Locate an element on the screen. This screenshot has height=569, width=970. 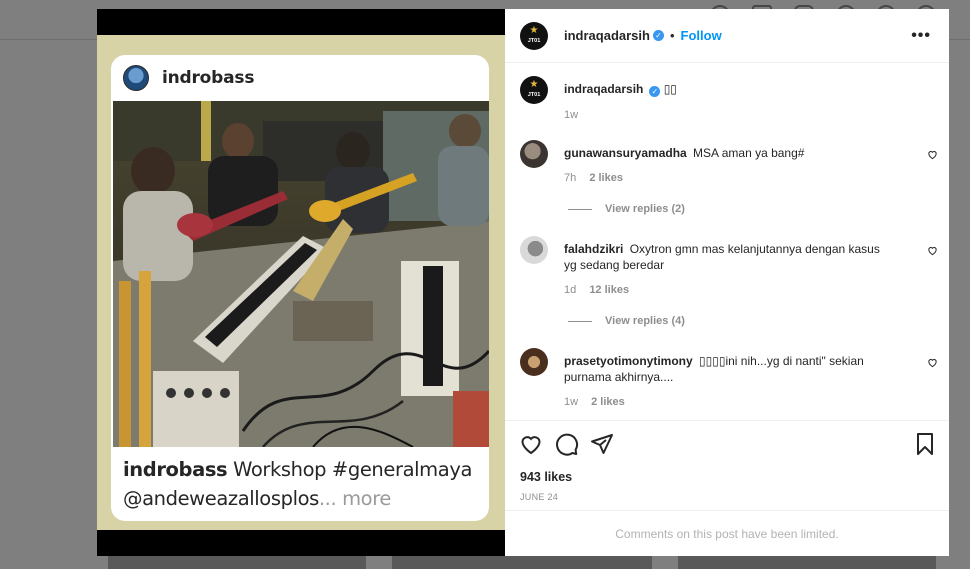
view-replies-button: View replies (4) is located at coordinates (626, 321).